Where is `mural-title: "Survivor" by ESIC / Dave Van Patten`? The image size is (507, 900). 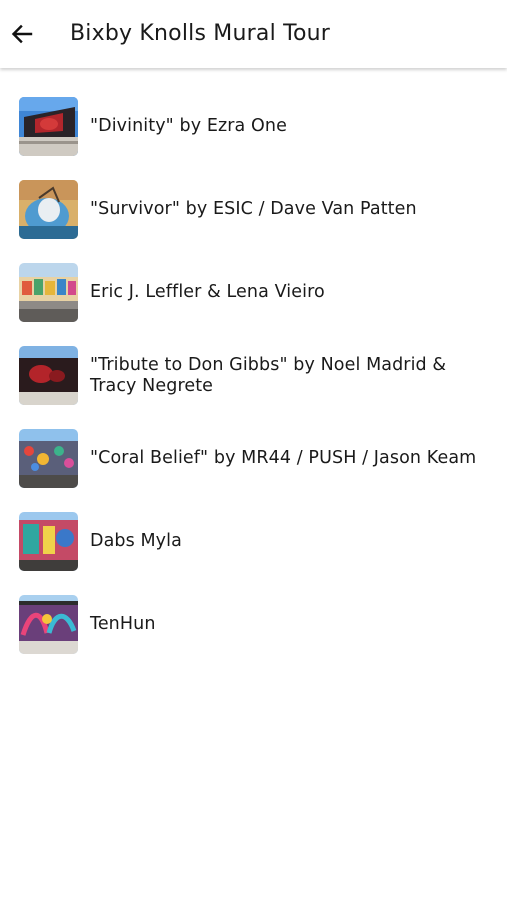 mural-title: "Survivor" by ESIC / Dave Van Patten is located at coordinates (253, 209).